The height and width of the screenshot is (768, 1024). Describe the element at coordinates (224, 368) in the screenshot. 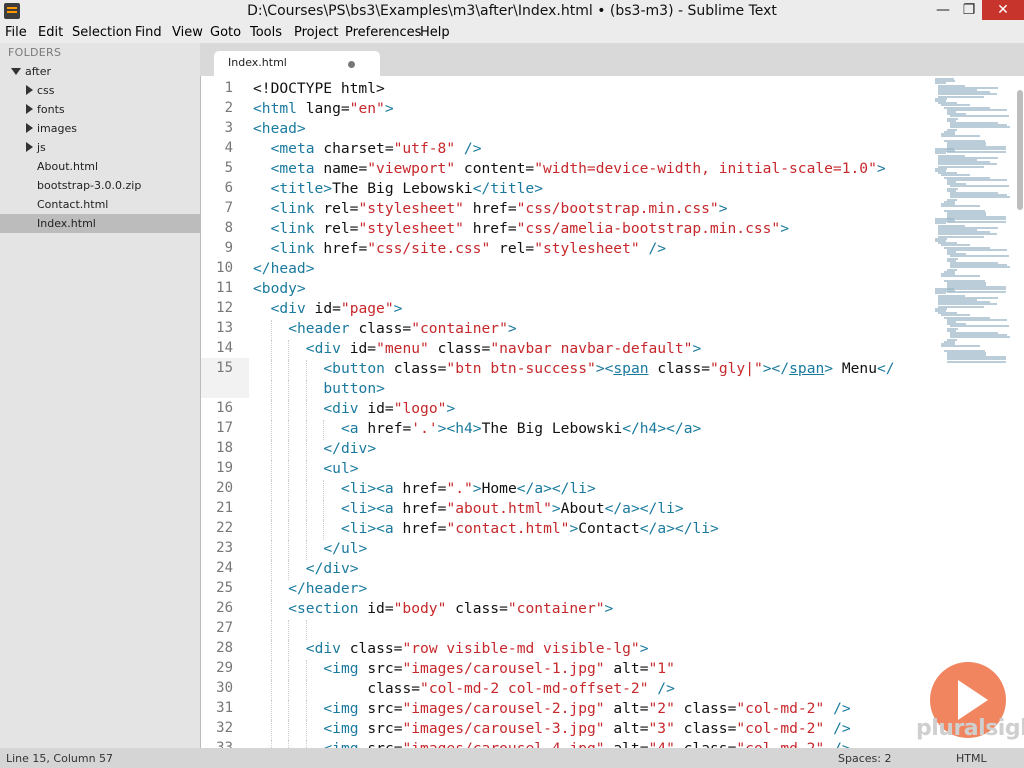

I see `line-number: 15` at that location.